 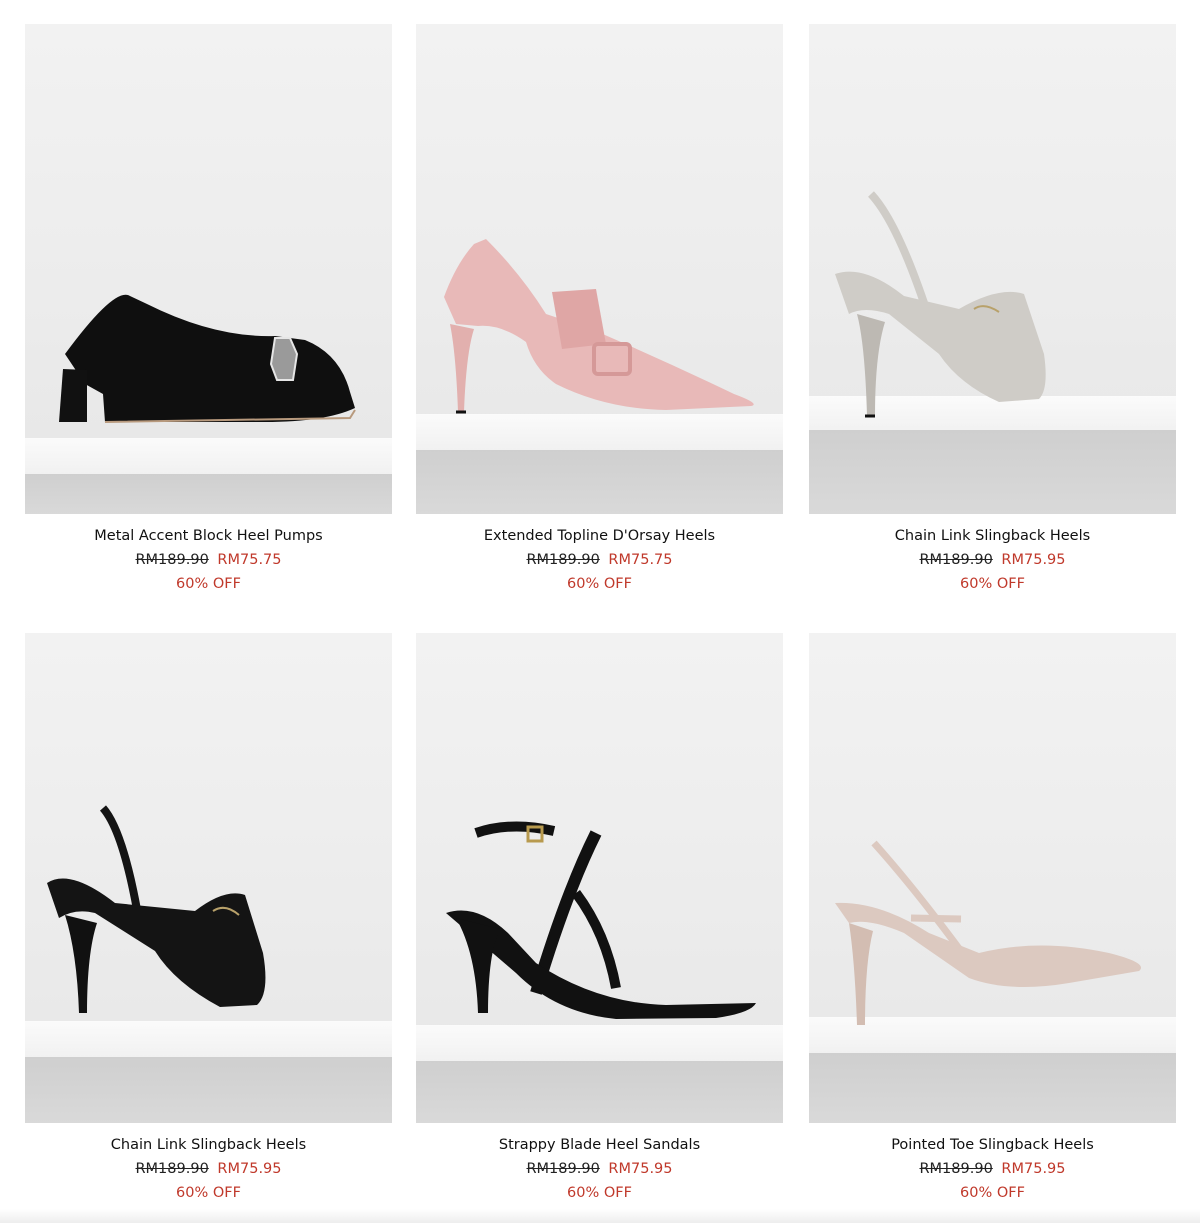 What do you see at coordinates (600, 1216) in the screenshot?
I see `bottom-fade` at bounding box center [600, 1216].